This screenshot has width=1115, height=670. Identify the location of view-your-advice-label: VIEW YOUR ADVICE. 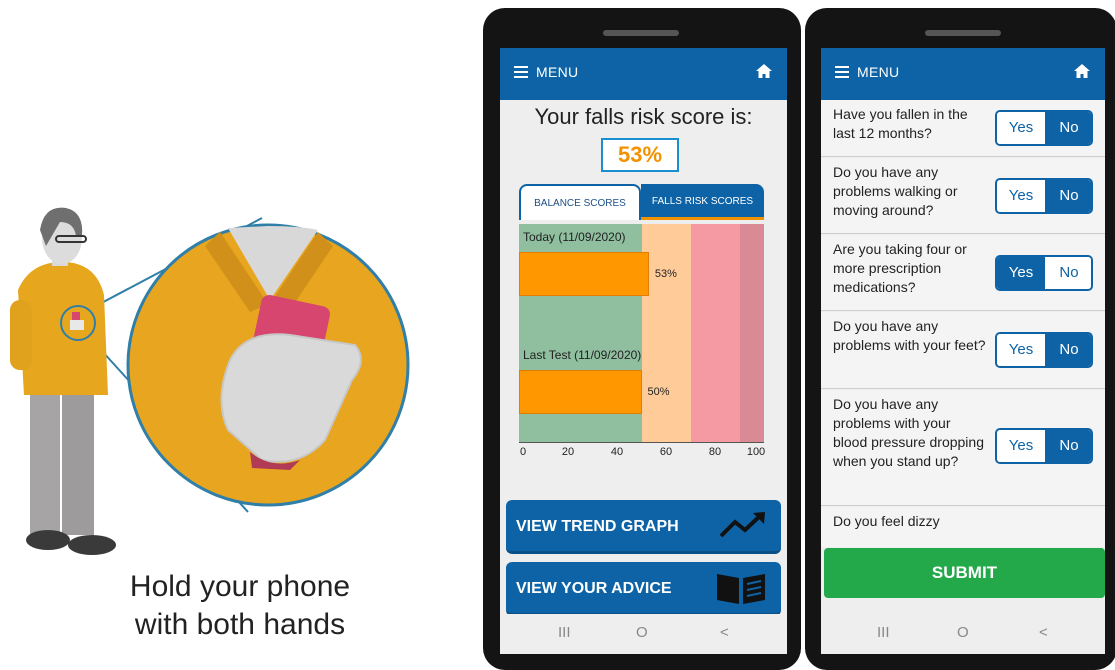
(594, 588).